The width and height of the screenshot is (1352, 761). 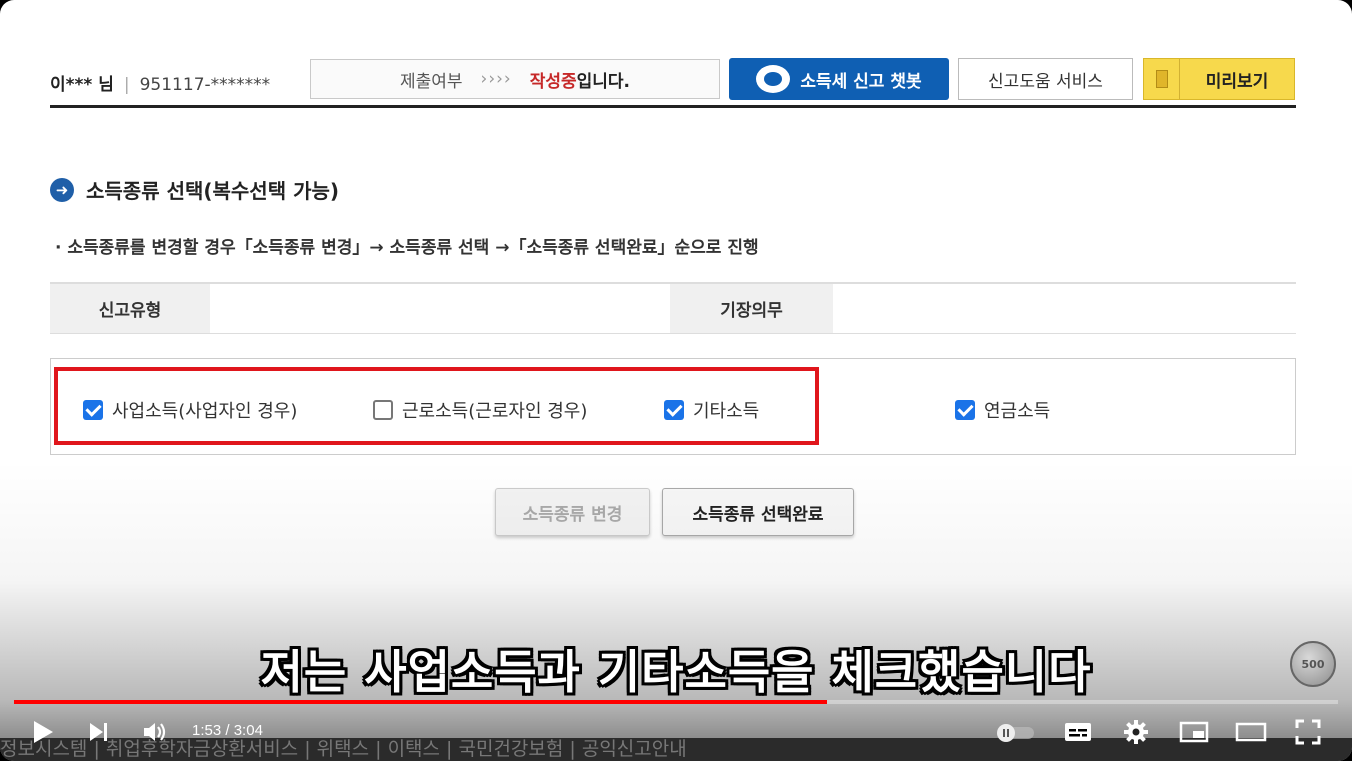 What do you see at coordinates (553, 81) in the screenshot?
I see `status-value: 작성중` at bounding box center [553, 81].